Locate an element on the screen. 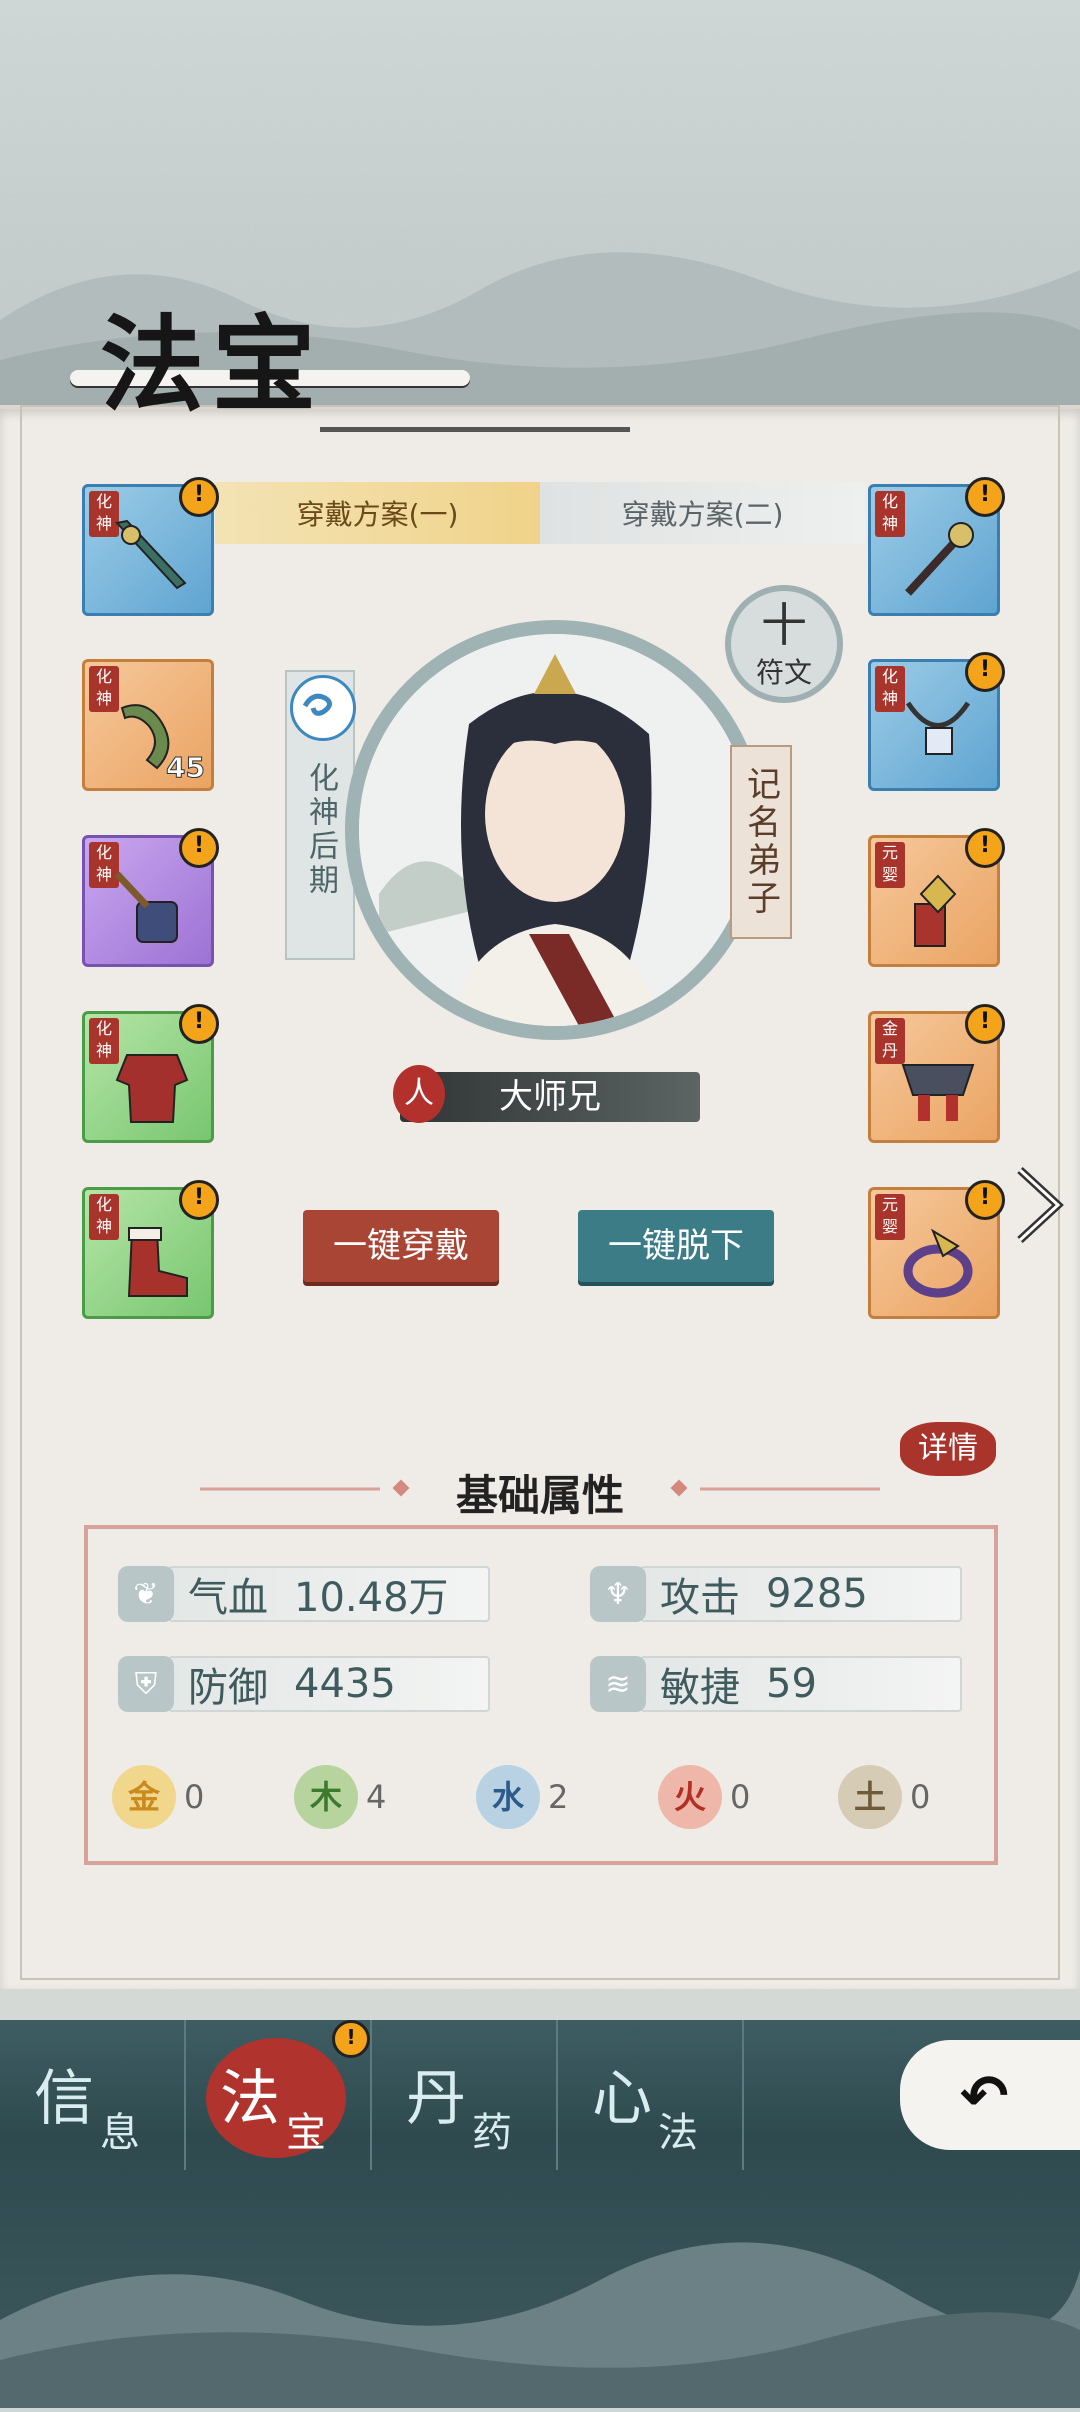 The height and width of the screenshot is (2412, 1080). element-wood: 木 4 is located at coordinates (340, 1797).